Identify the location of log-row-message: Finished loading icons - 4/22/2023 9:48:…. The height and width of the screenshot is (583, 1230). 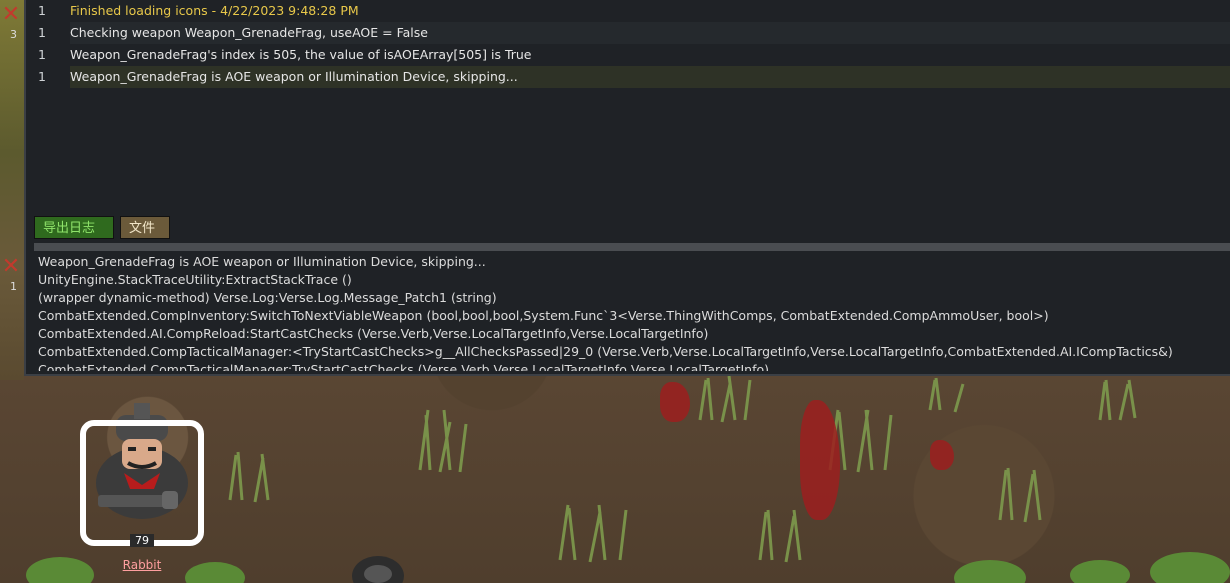
(214, 10).